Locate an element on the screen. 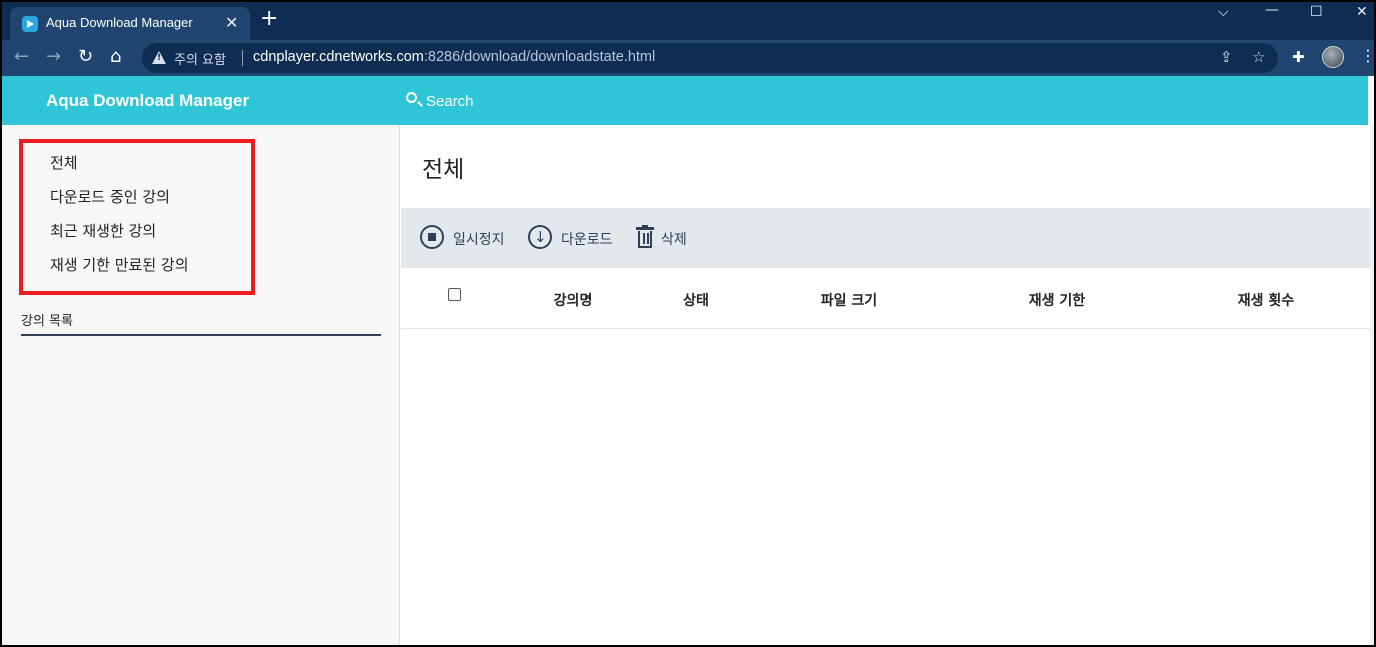 The height and width of the screenshot is (647, 1376). bookmark-star-icon: ☆ is located at coordinates (1258, 57).